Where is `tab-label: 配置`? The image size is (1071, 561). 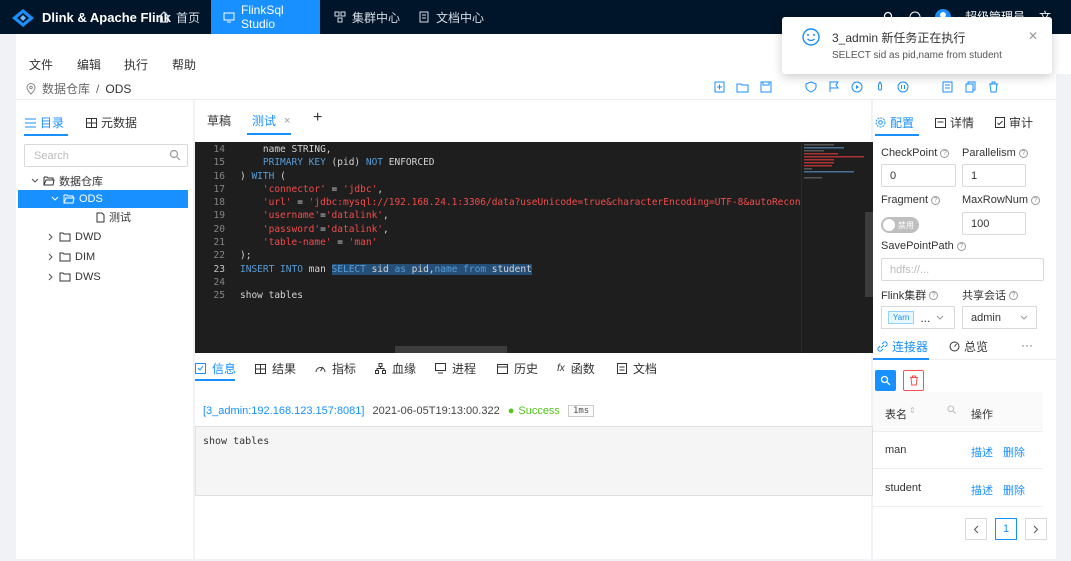 tab-label: 配置 is located at coordinates (902, 123).